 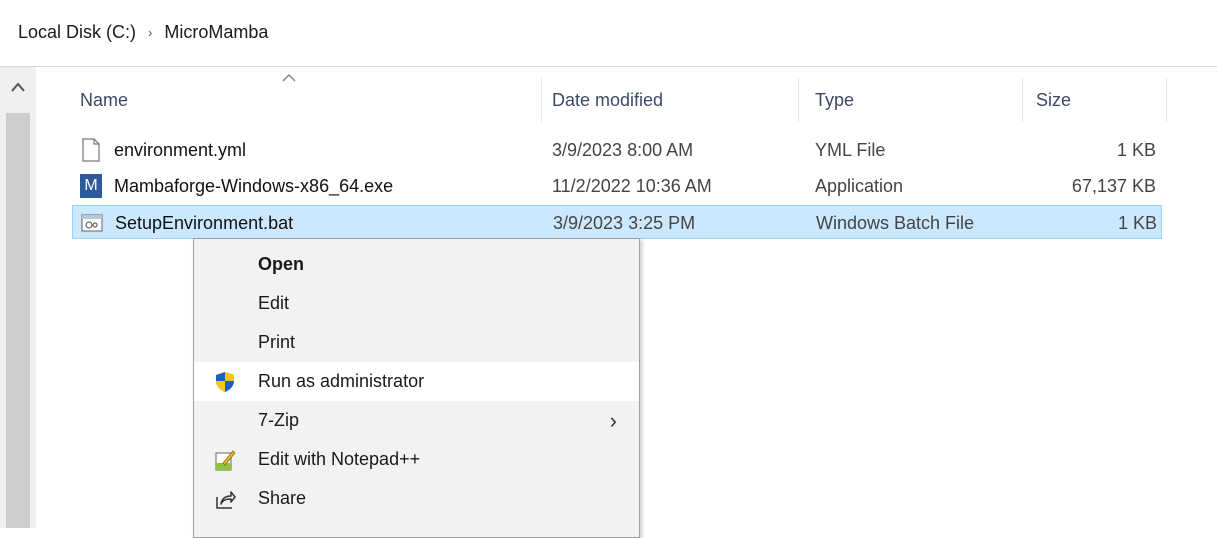 I want to click on file-type: YML File, so click(x=850, y=149).